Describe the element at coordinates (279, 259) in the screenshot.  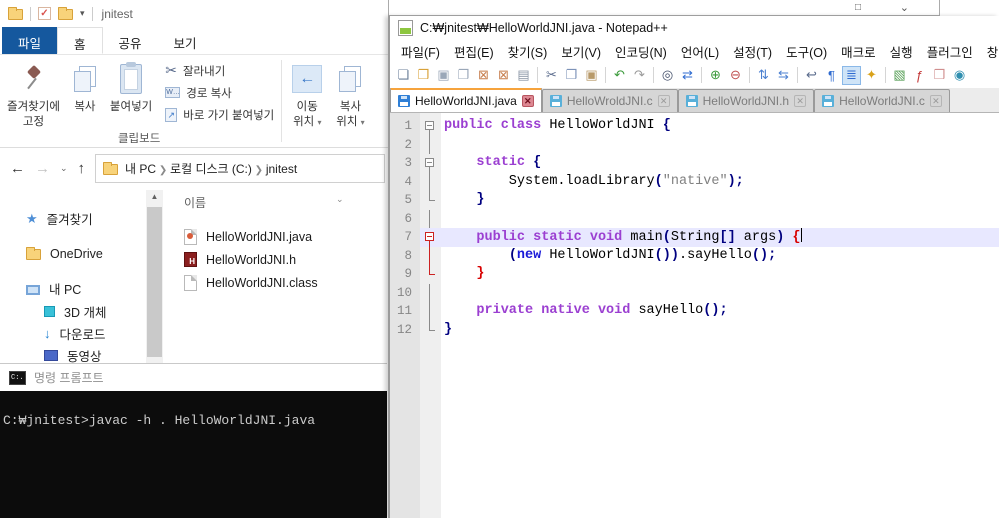
I see `file-row: HelloWorldJNI.h` at that location.